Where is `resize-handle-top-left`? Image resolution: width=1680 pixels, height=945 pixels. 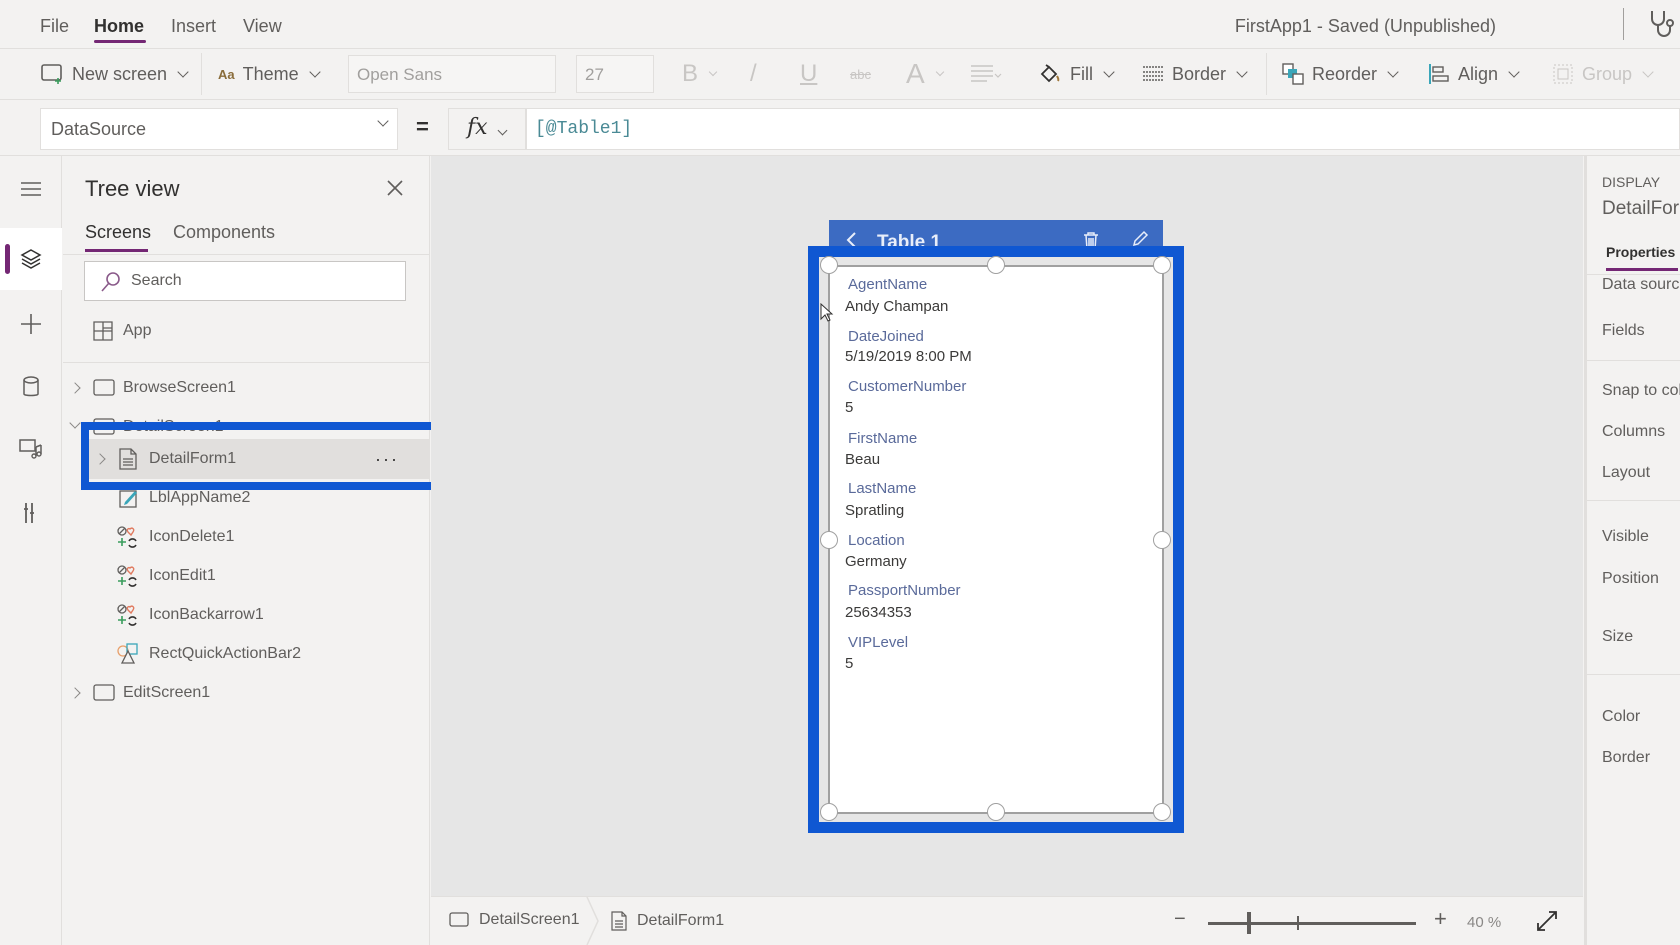 resize-handle-top-left is located at coordinates (829, 265).